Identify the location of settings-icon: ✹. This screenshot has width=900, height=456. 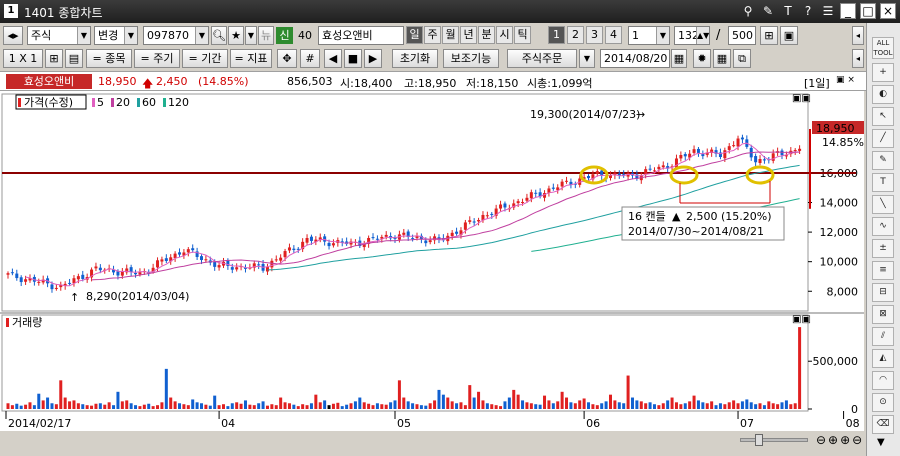
(702, 58).